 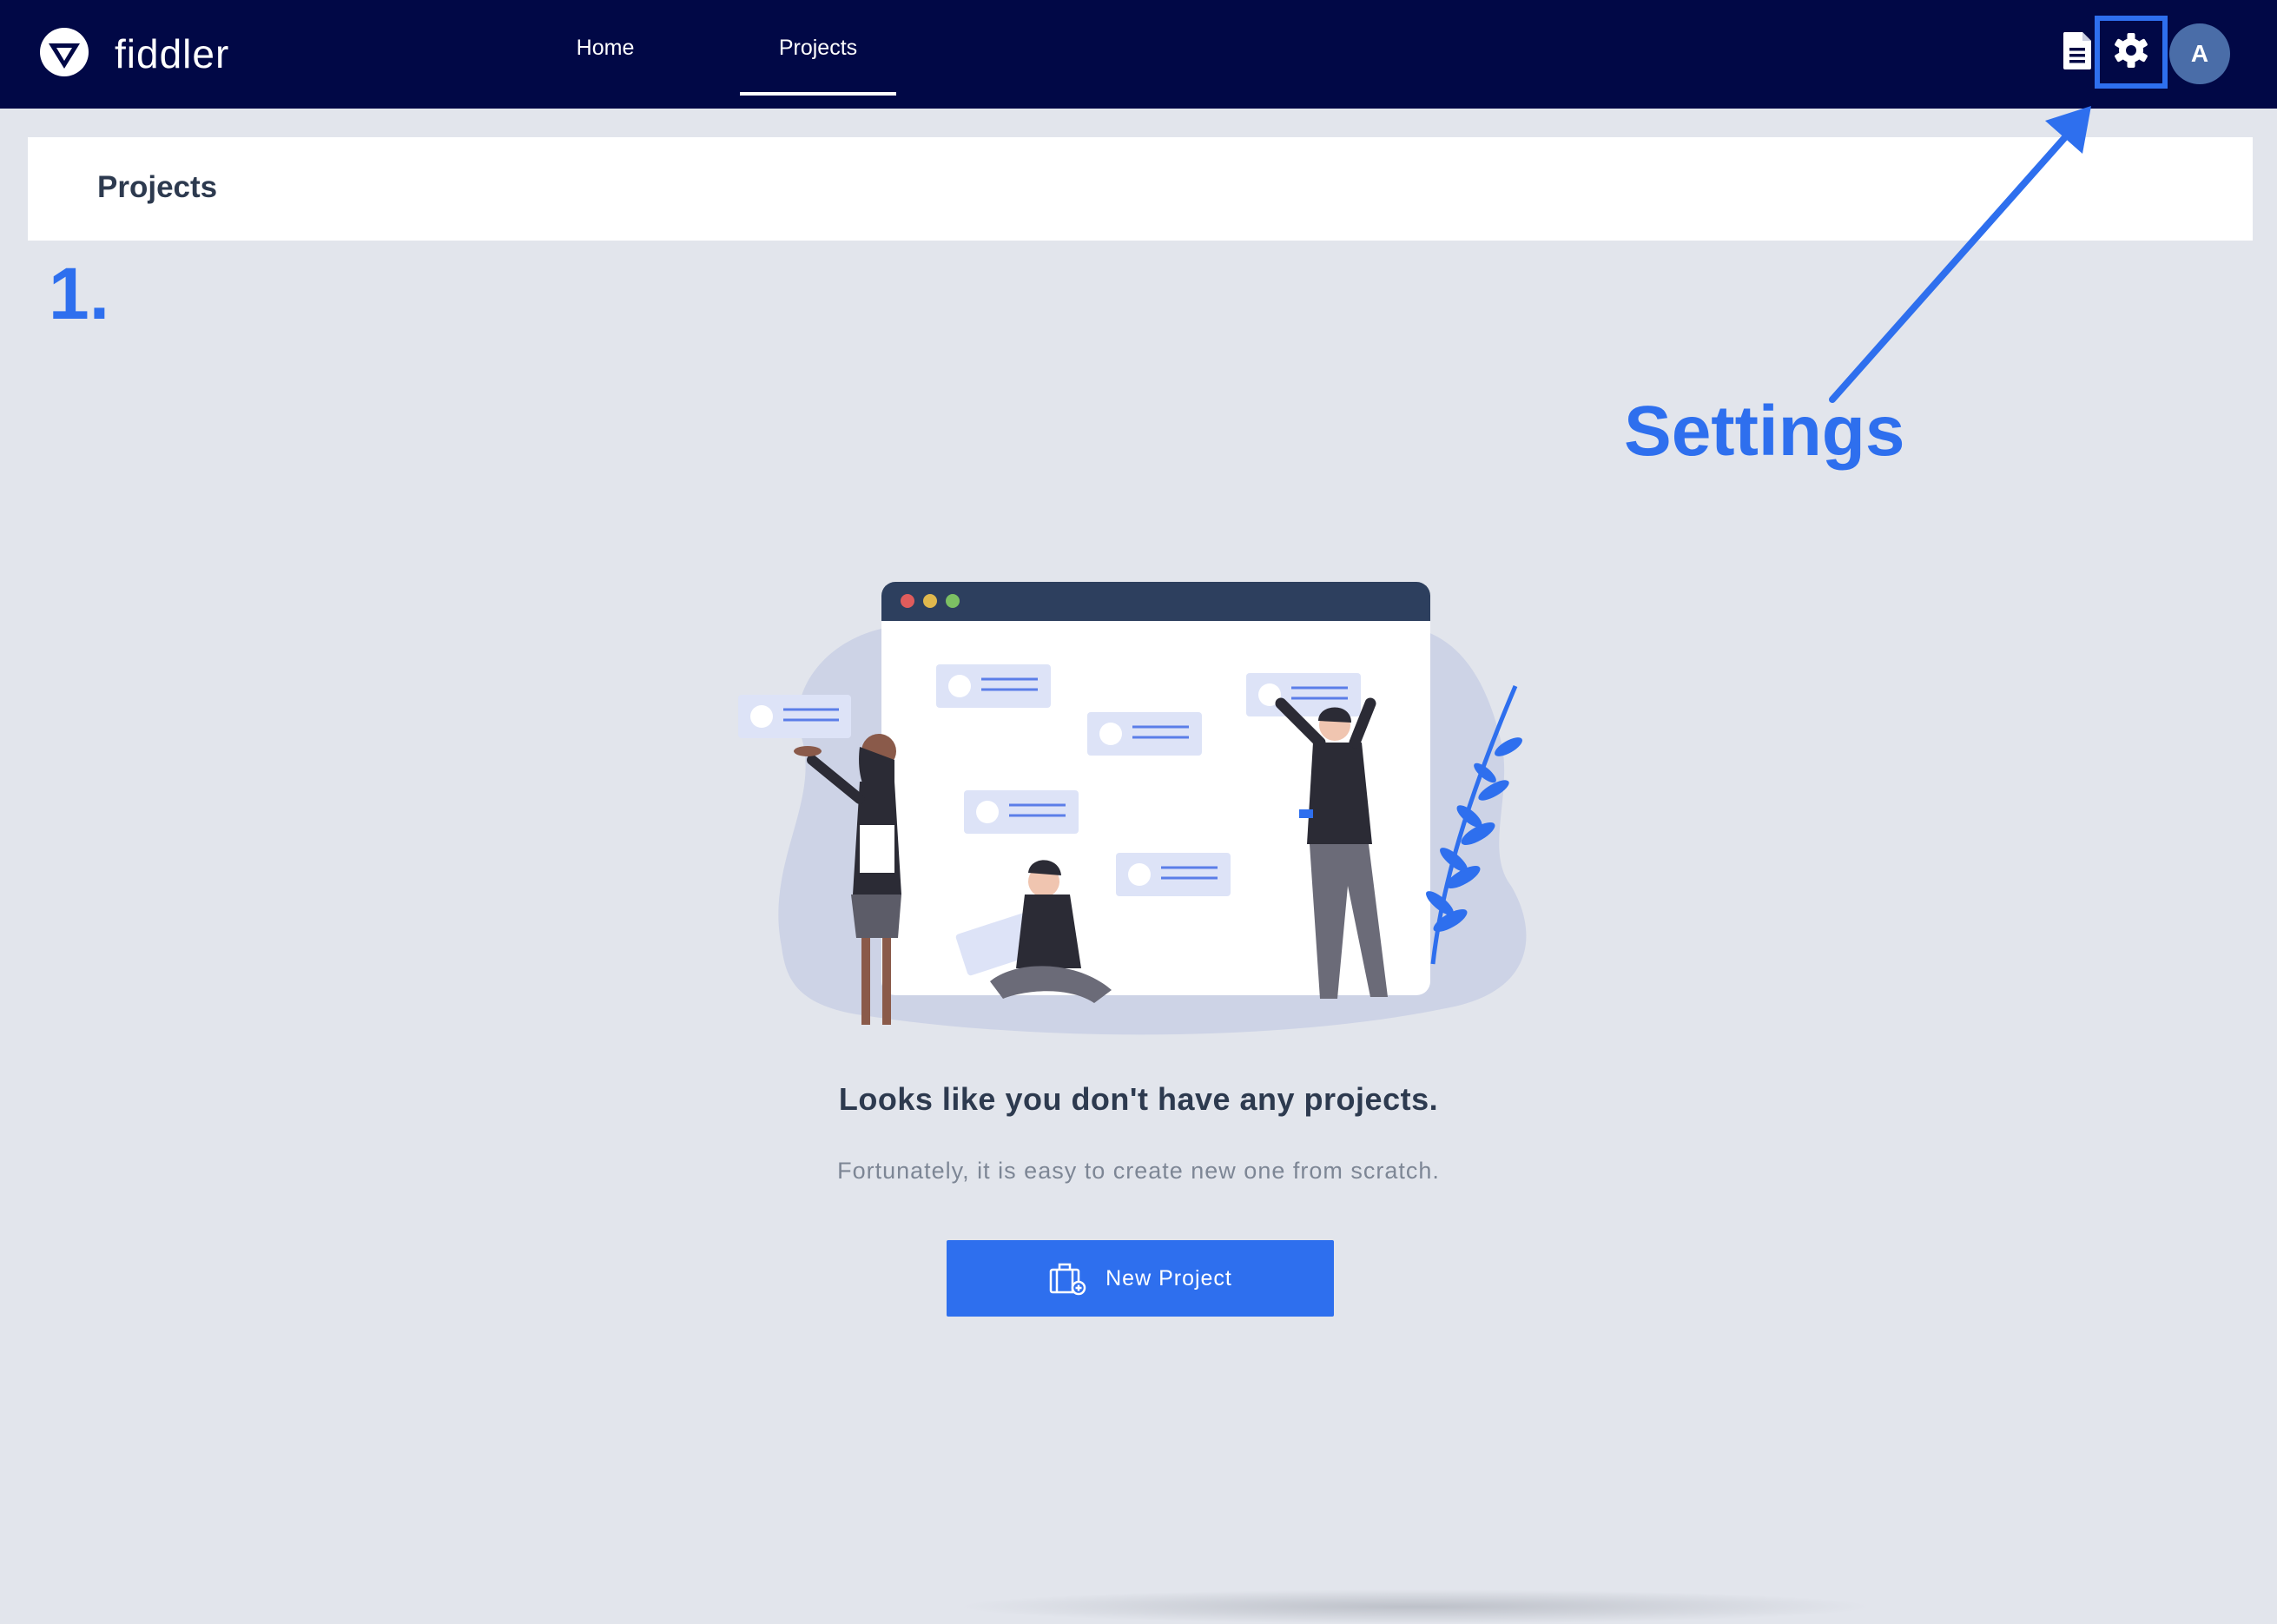 I want to click on new-project-label: New Project, so click(x=1169, y=1278).